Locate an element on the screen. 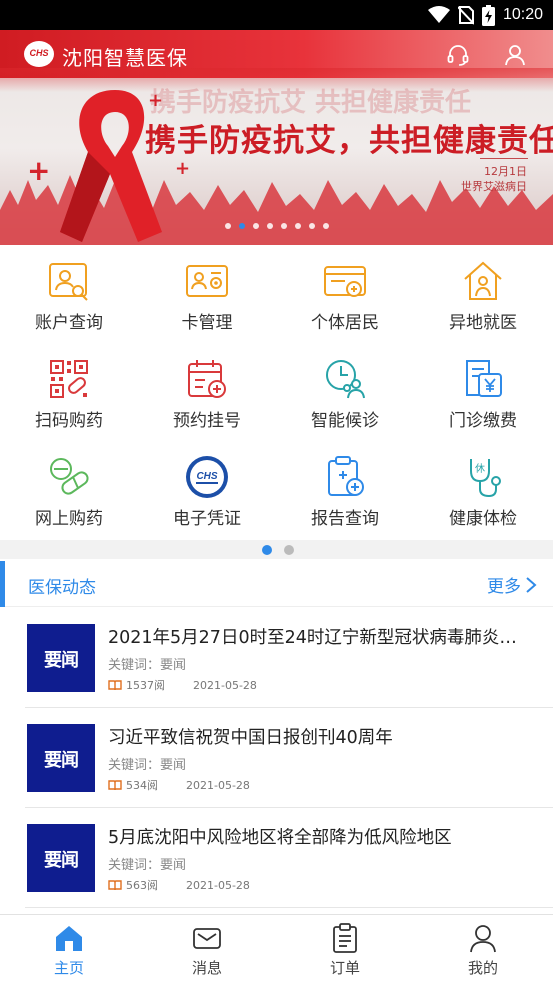 The height and width of the screenshot is (983, 553). banner-date-line2: 世界艾滋病日 is located at coordinates (494, 186).